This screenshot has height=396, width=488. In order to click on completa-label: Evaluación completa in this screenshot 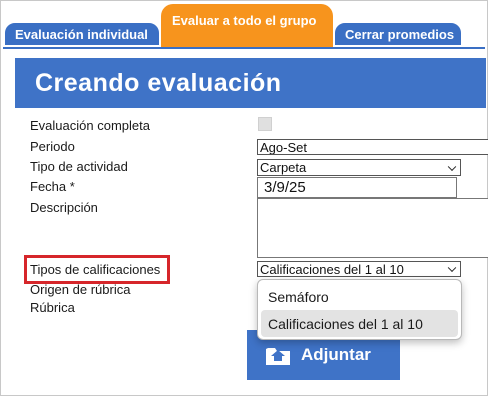, I will do `click(90, 125)`.